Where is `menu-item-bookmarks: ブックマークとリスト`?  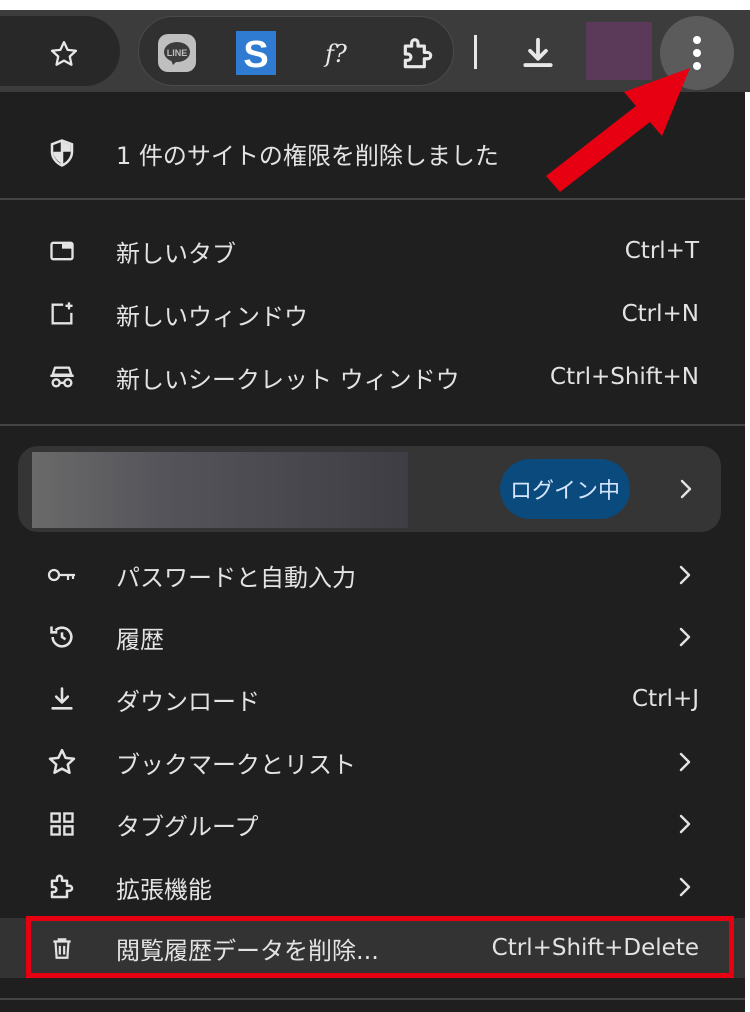 menu-item-bookmarks: ブックマークとリスト is located at coordinates (372, 762).